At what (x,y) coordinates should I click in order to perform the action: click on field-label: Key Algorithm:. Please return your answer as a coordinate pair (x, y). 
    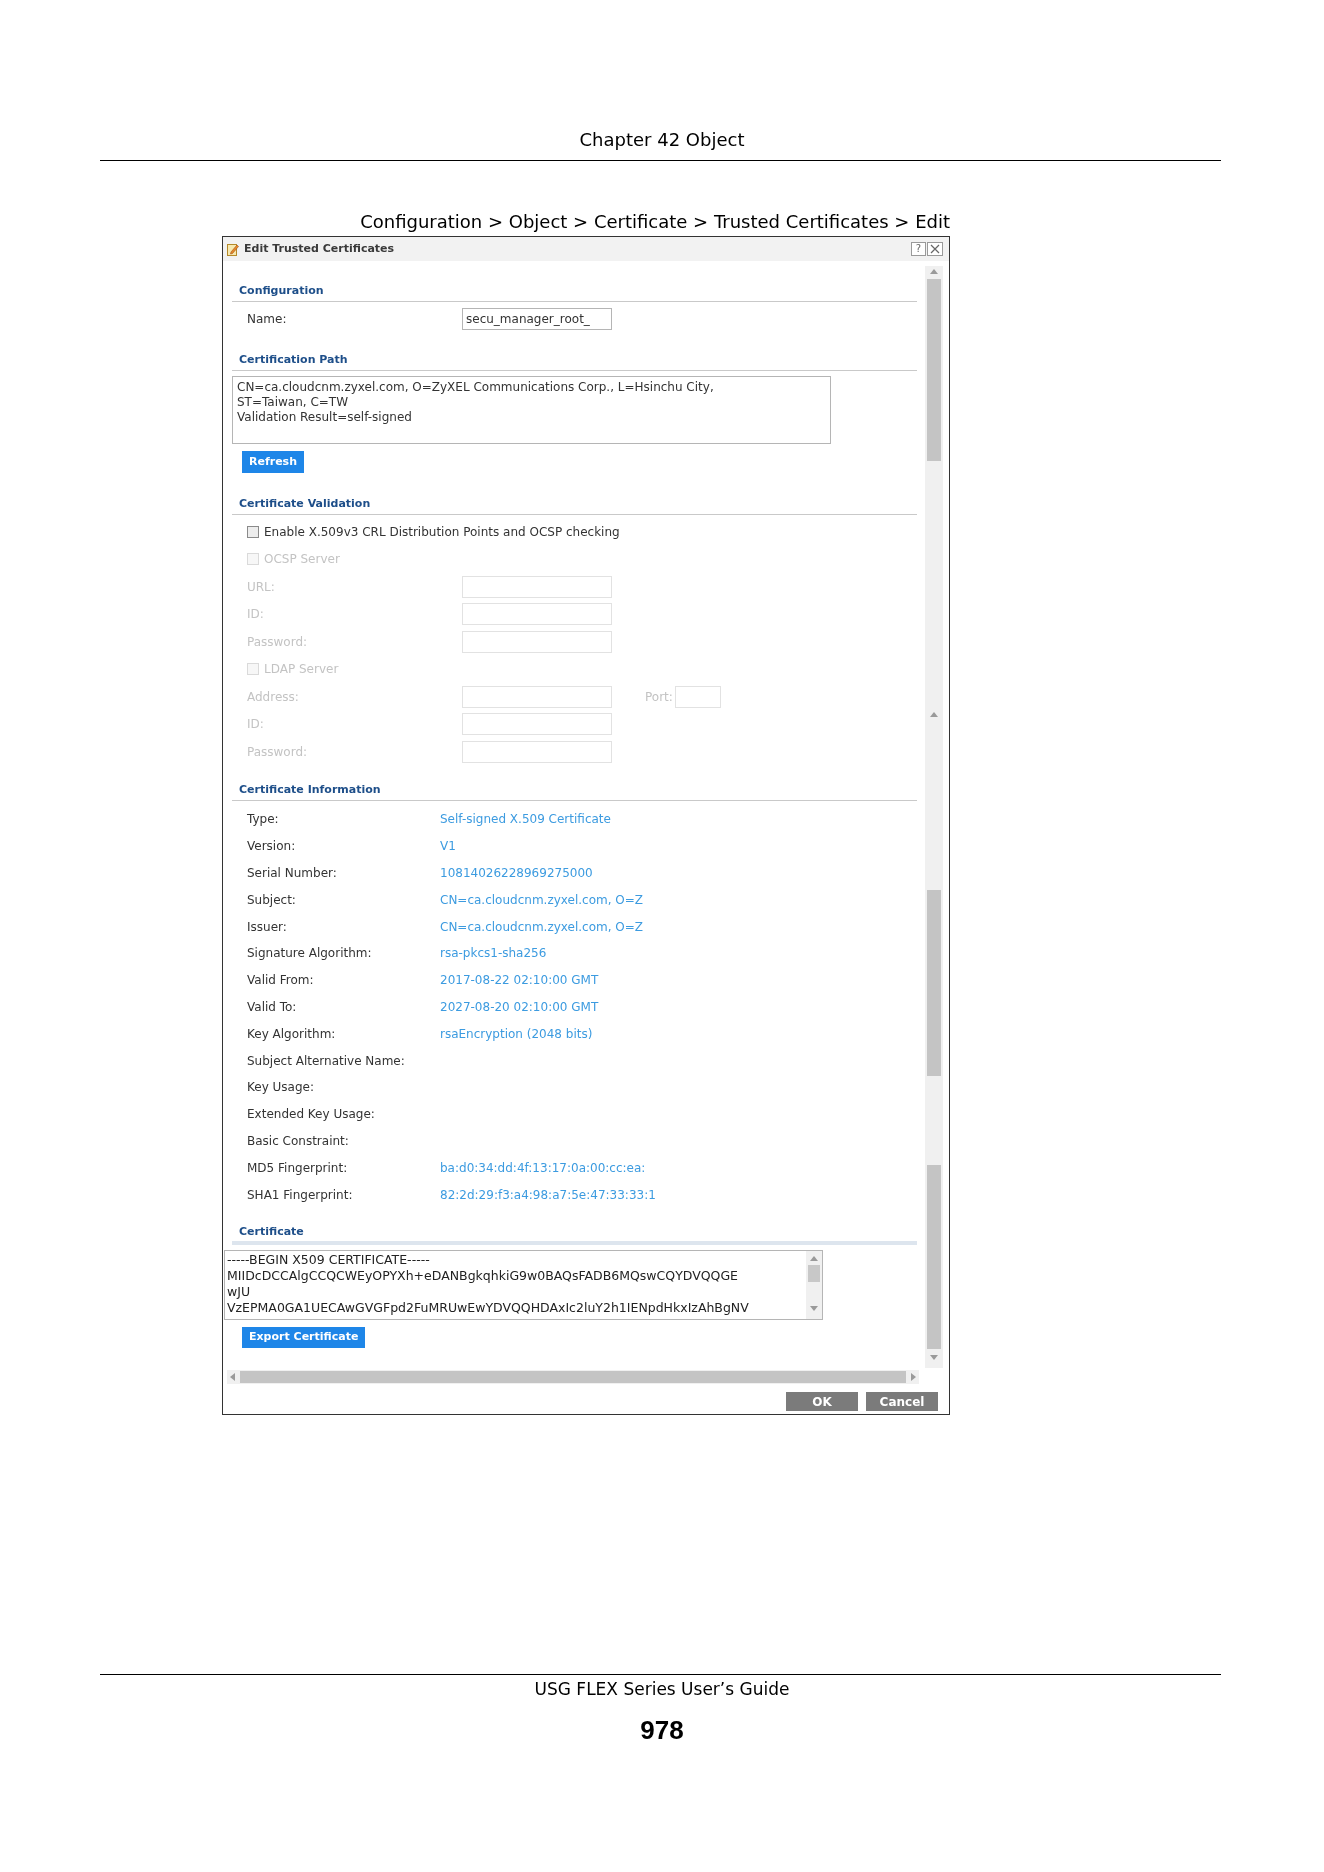
    Looking at the image, I should click on (291, 1034).